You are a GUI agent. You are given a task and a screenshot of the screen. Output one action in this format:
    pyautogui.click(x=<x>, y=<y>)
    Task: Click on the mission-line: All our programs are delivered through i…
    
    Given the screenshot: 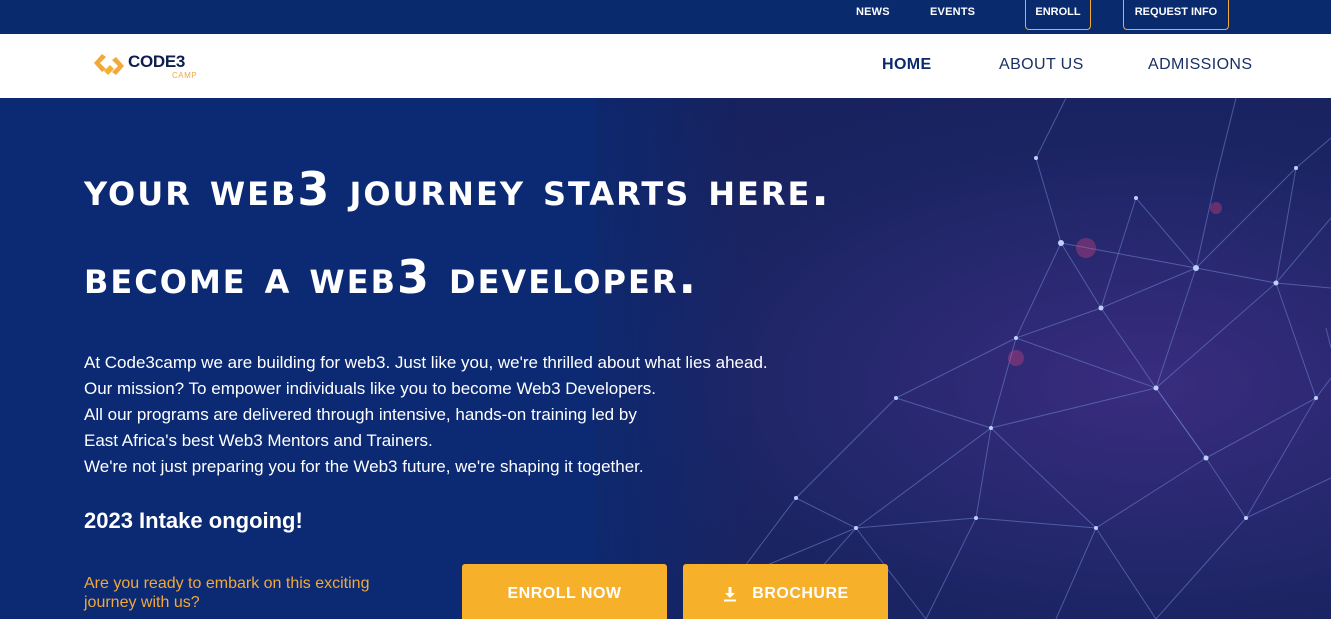 What is the action you would take?
    pyautogui.click(x=360, y=414)
    